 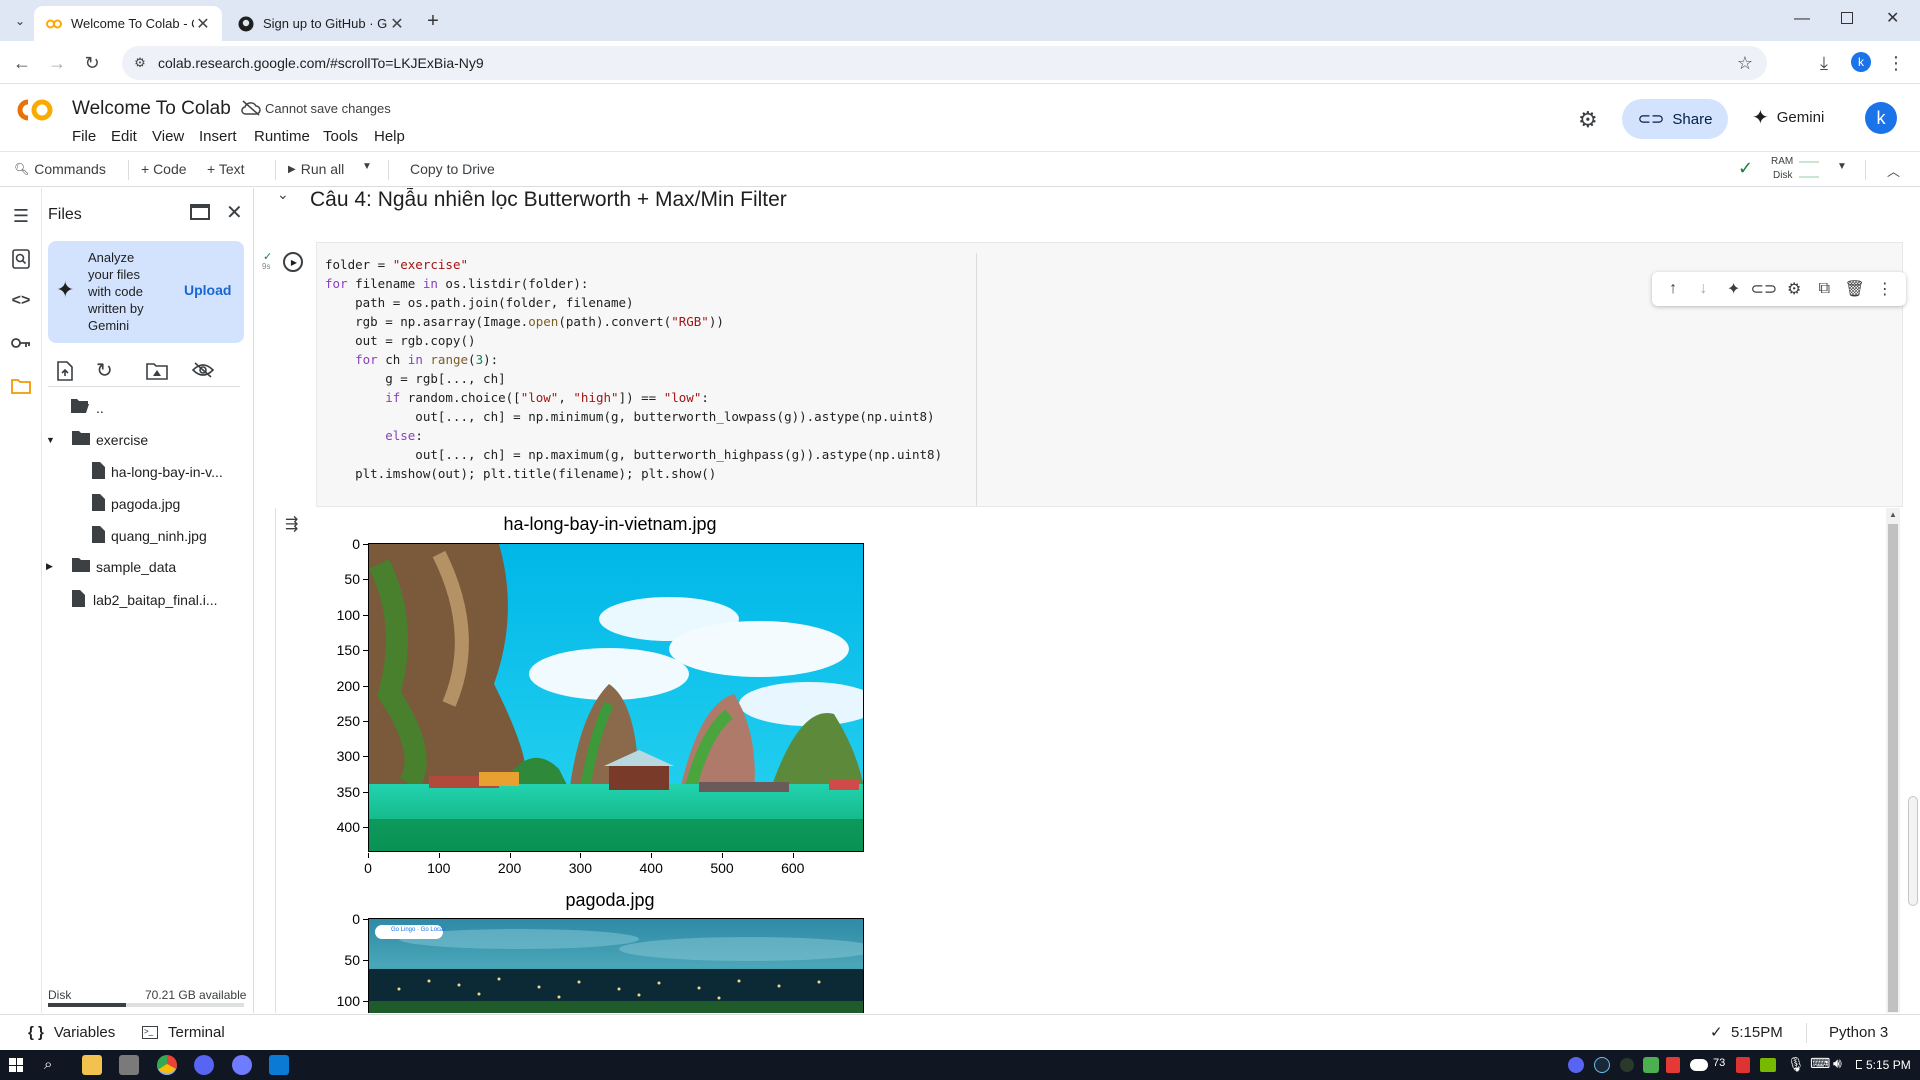 What do you see at coordinates (1893, 514) in the screenshot?
I see `scroll-up-icon: ▲` at bounding box center [1893, 514].